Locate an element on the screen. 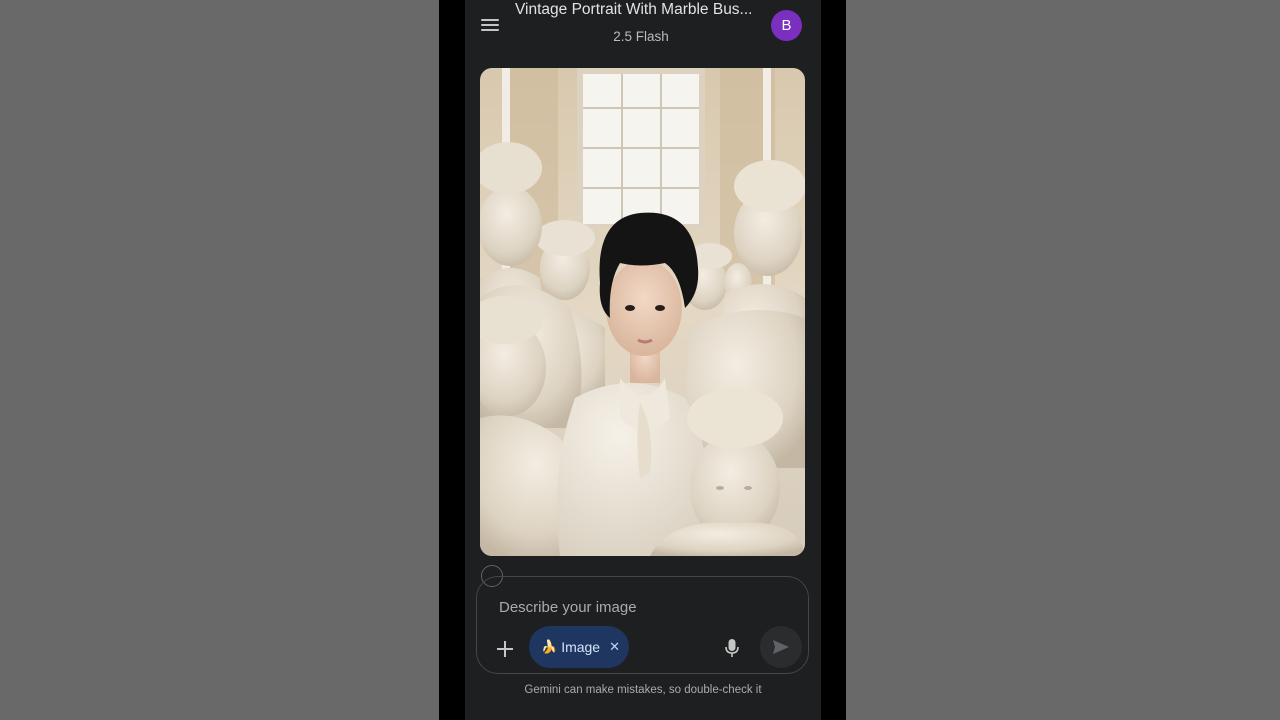 The width and height of the screenshot is (1280, 720). send-icon is located at coordinates (781, 647).